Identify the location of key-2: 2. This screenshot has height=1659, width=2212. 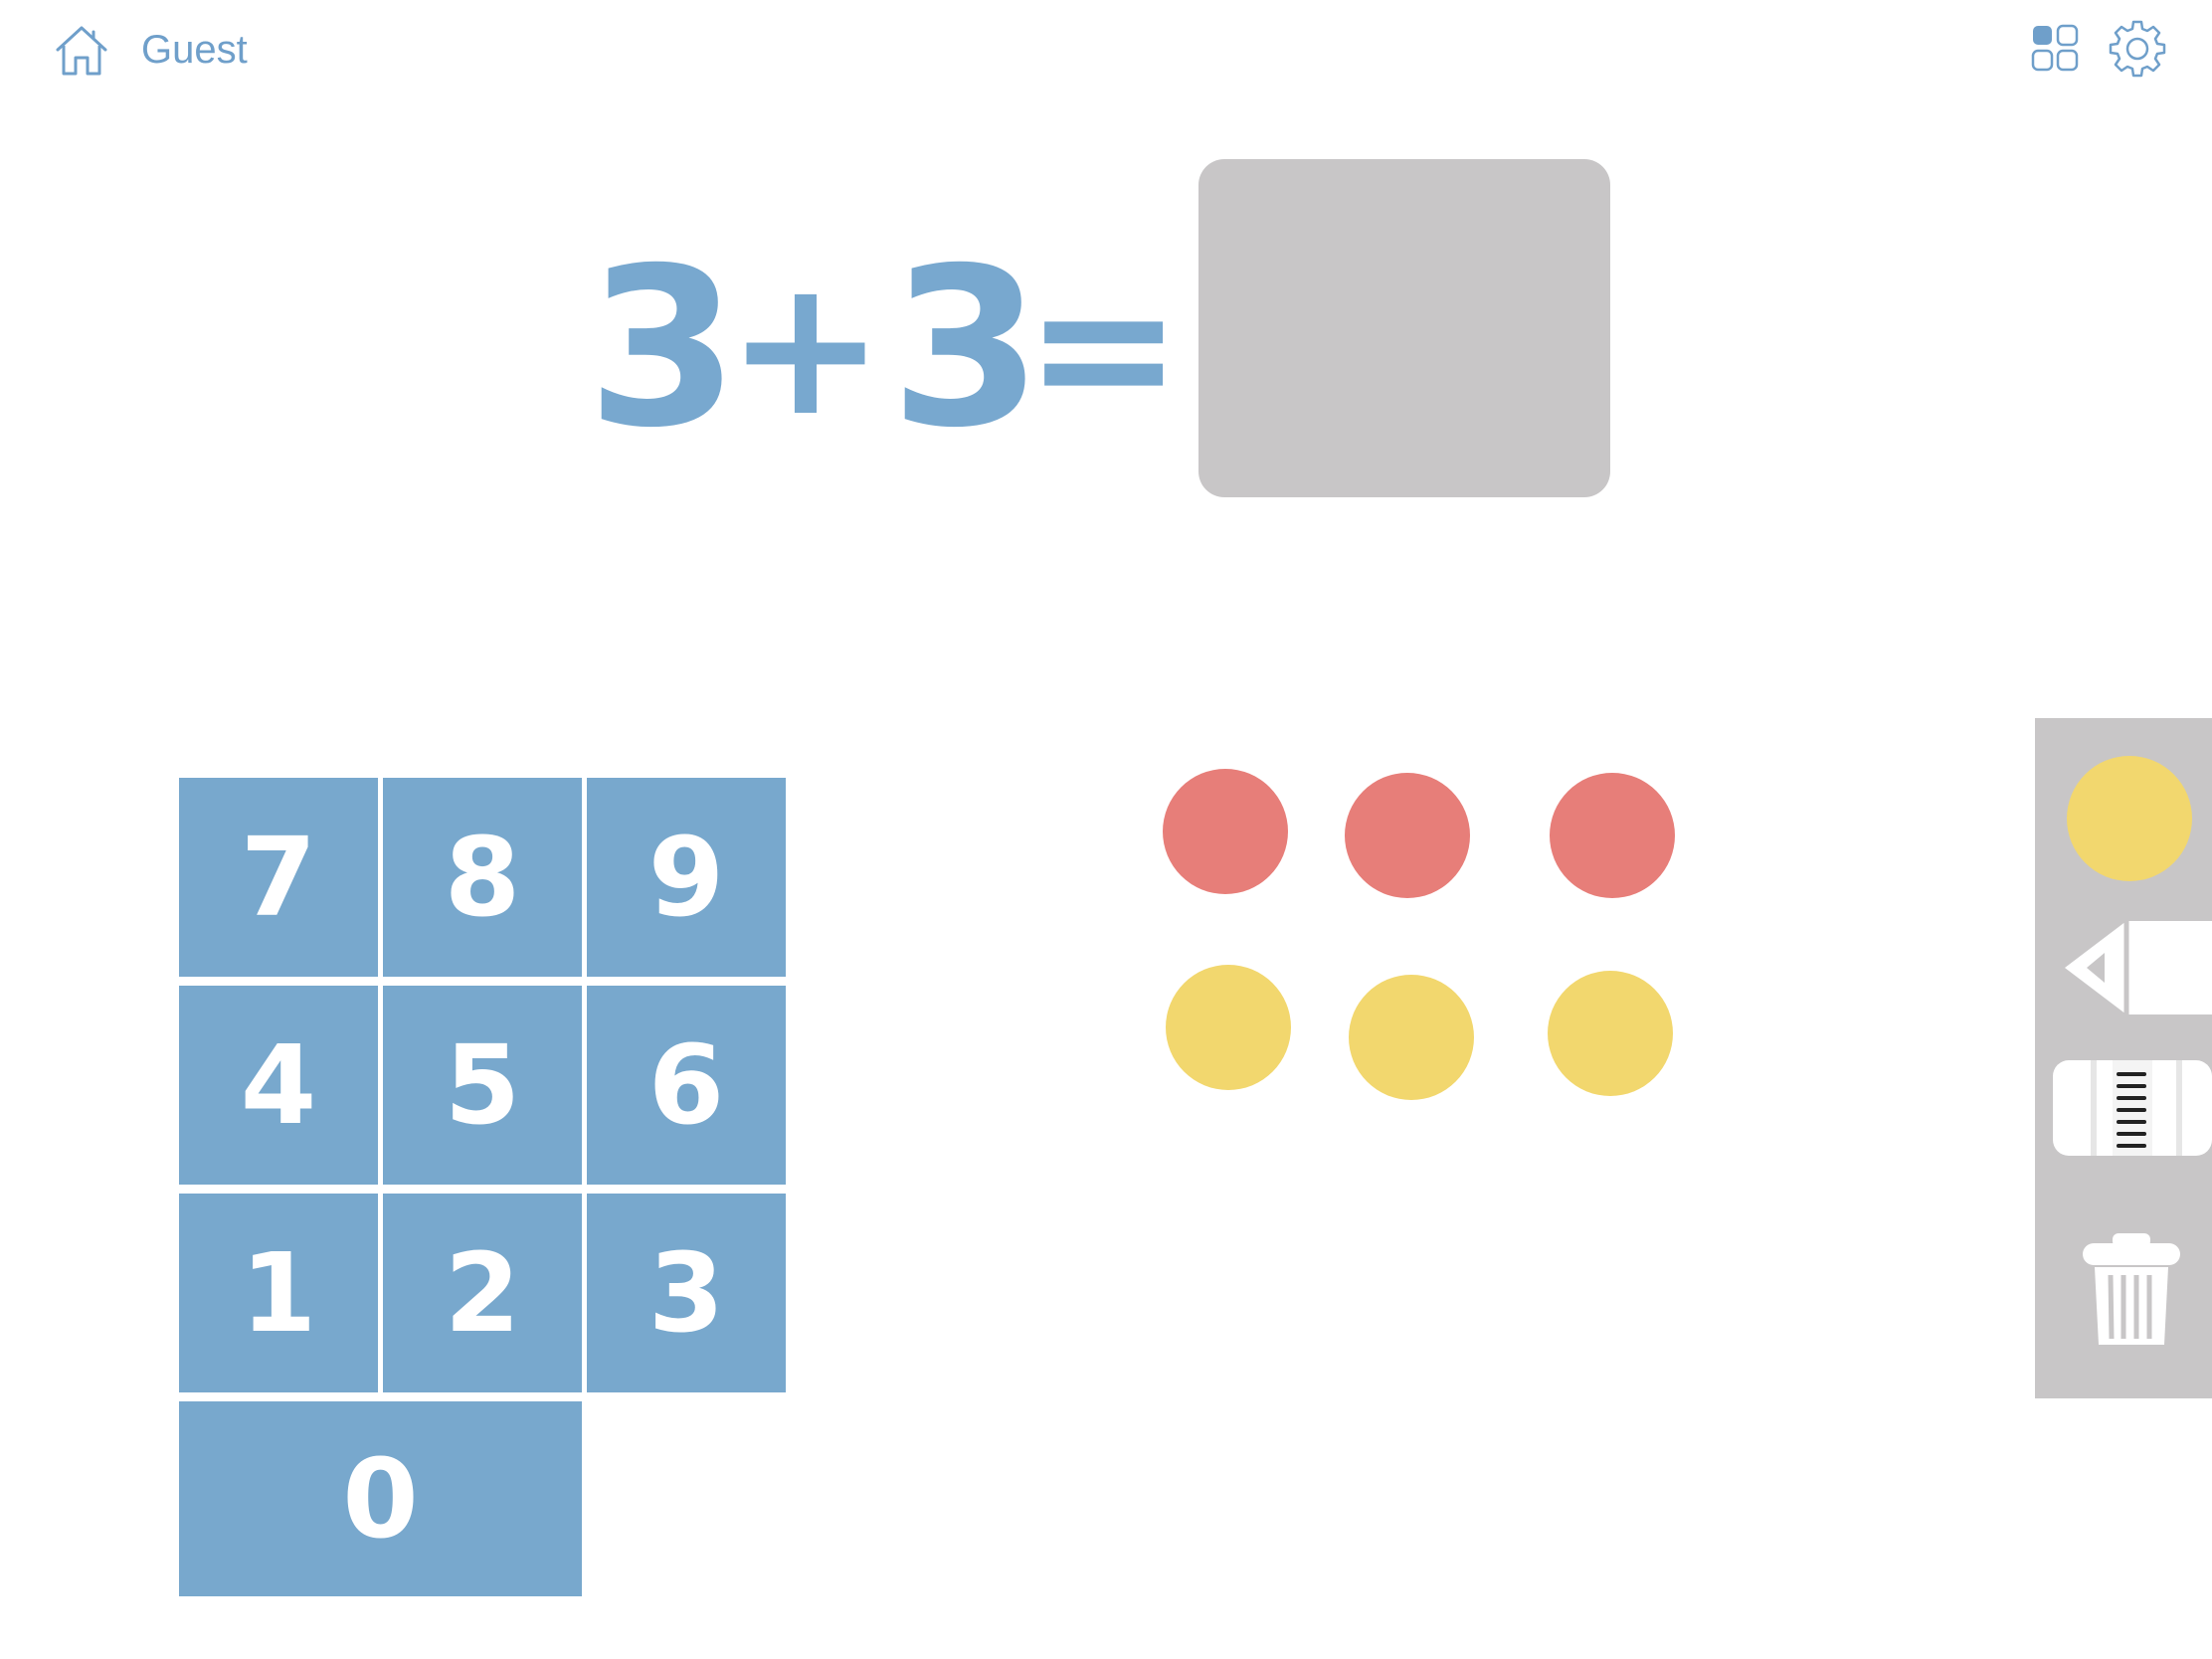
(482, 1293).